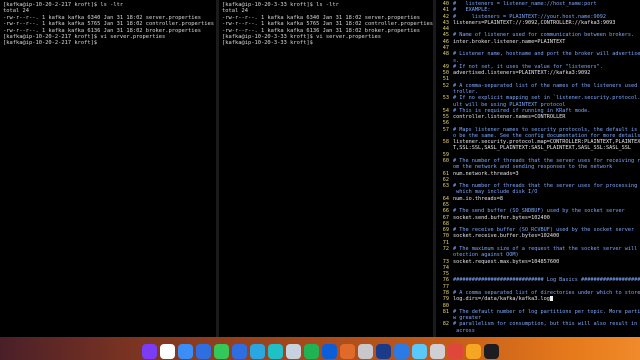  What do you see at coordinates (280, 5) in the screenshot?
I see `terminal-line: [kafka@ip-10-20-3-33 kroft]$ ls -ltr` at bounding box center [280, 5].